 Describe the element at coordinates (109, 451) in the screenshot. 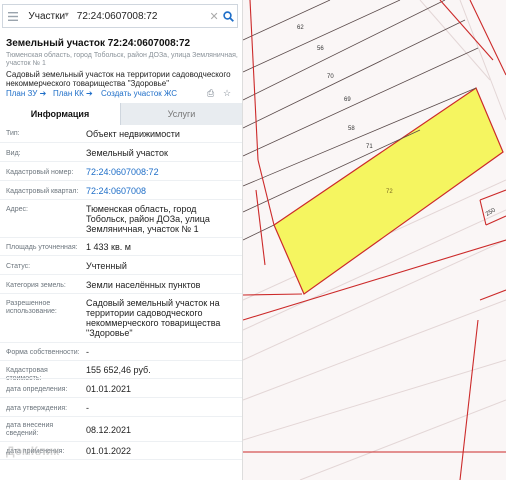

I see `apply-date-value: 01.01.2022` at that location.